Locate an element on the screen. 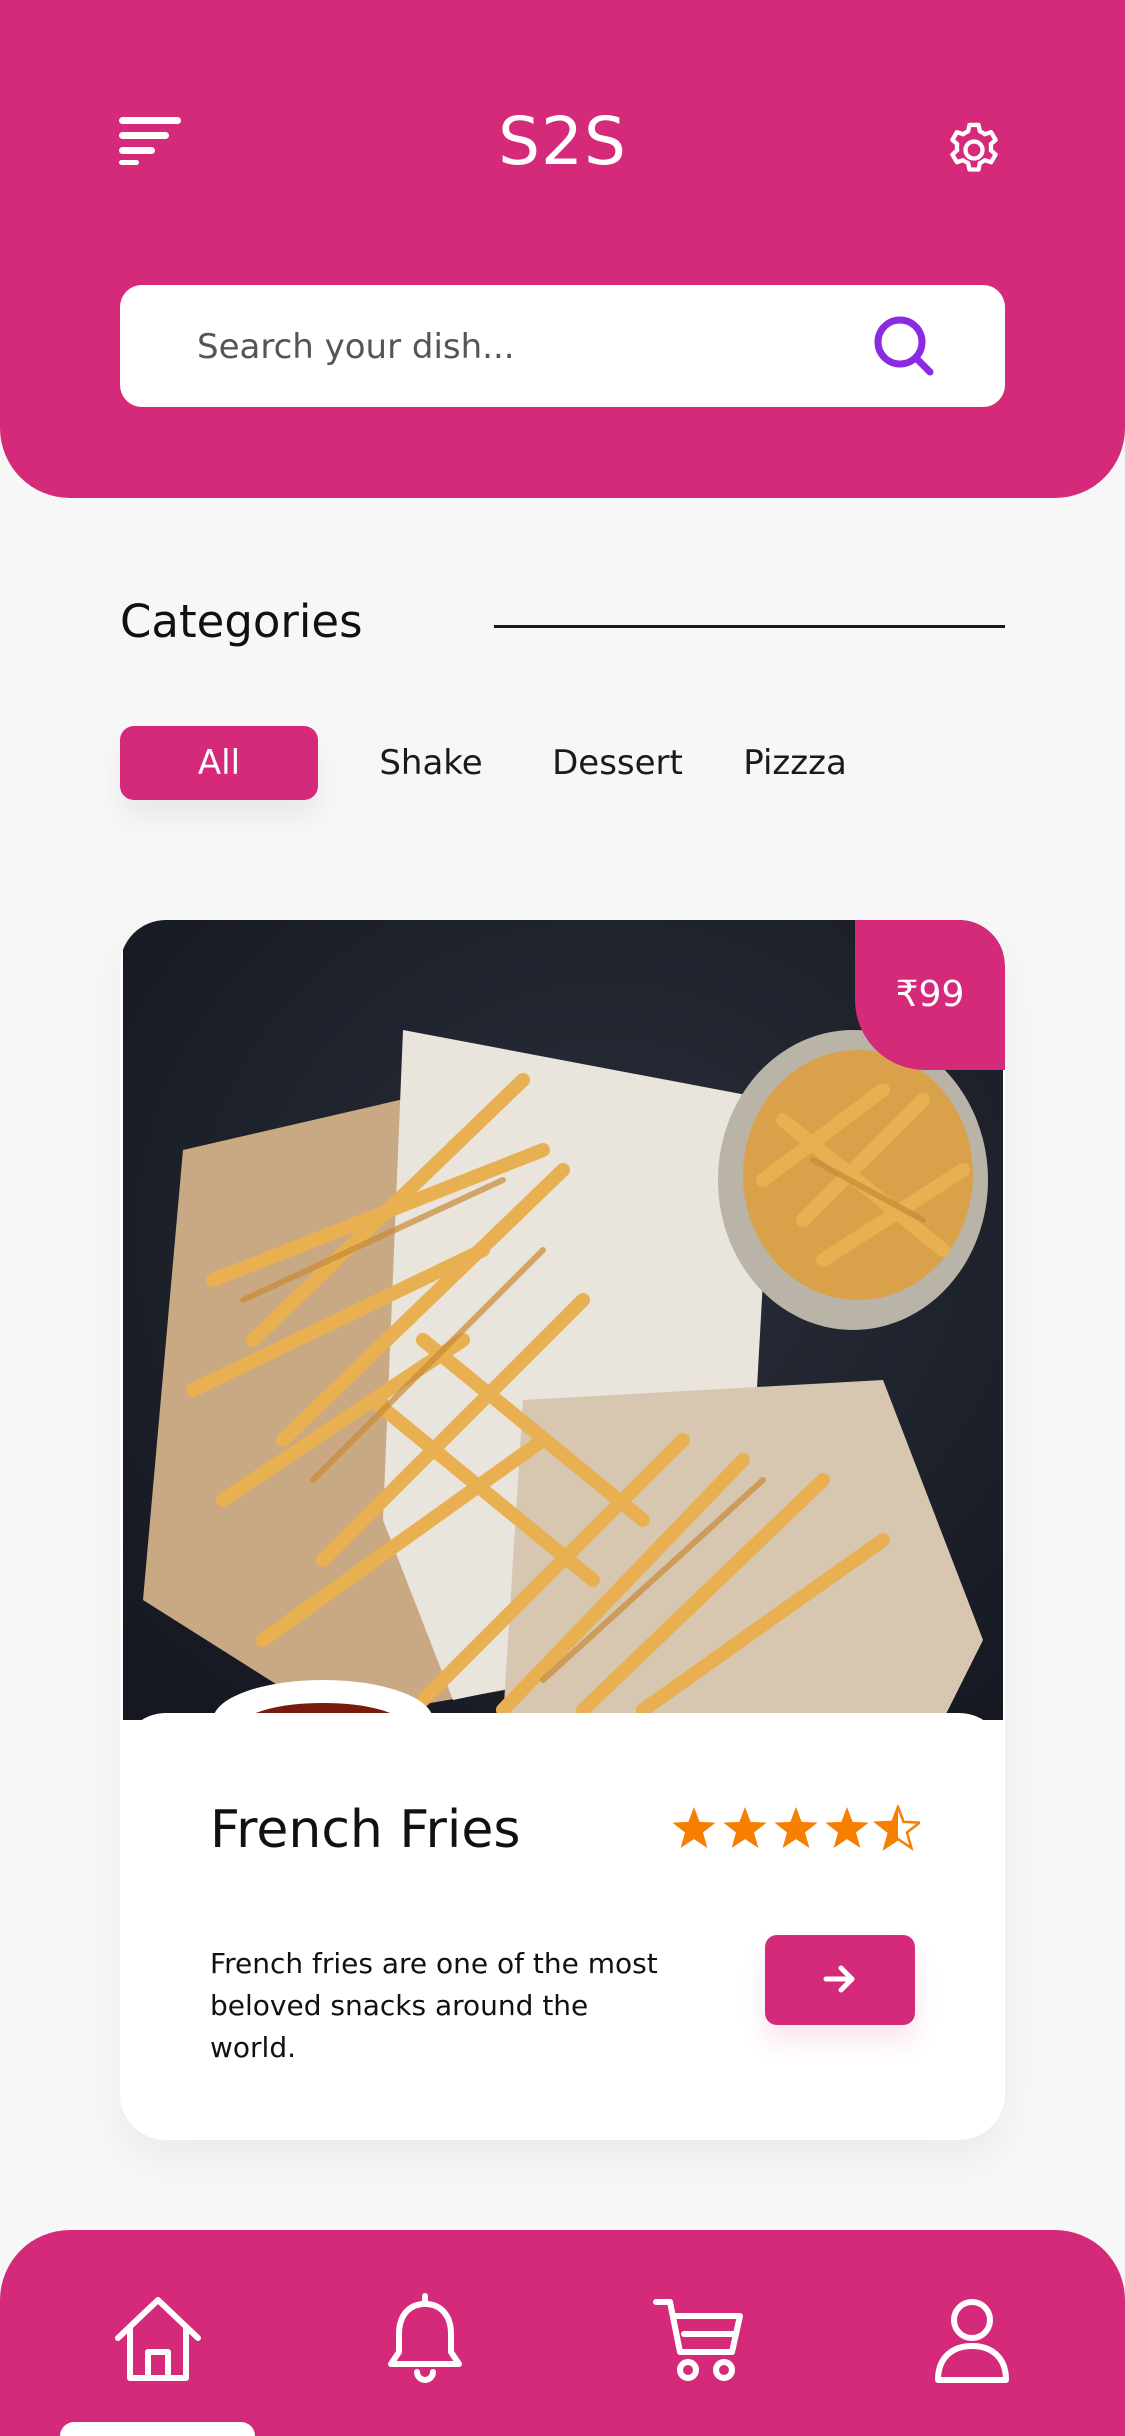  home-indicator is located at coordinates (157, 2429).